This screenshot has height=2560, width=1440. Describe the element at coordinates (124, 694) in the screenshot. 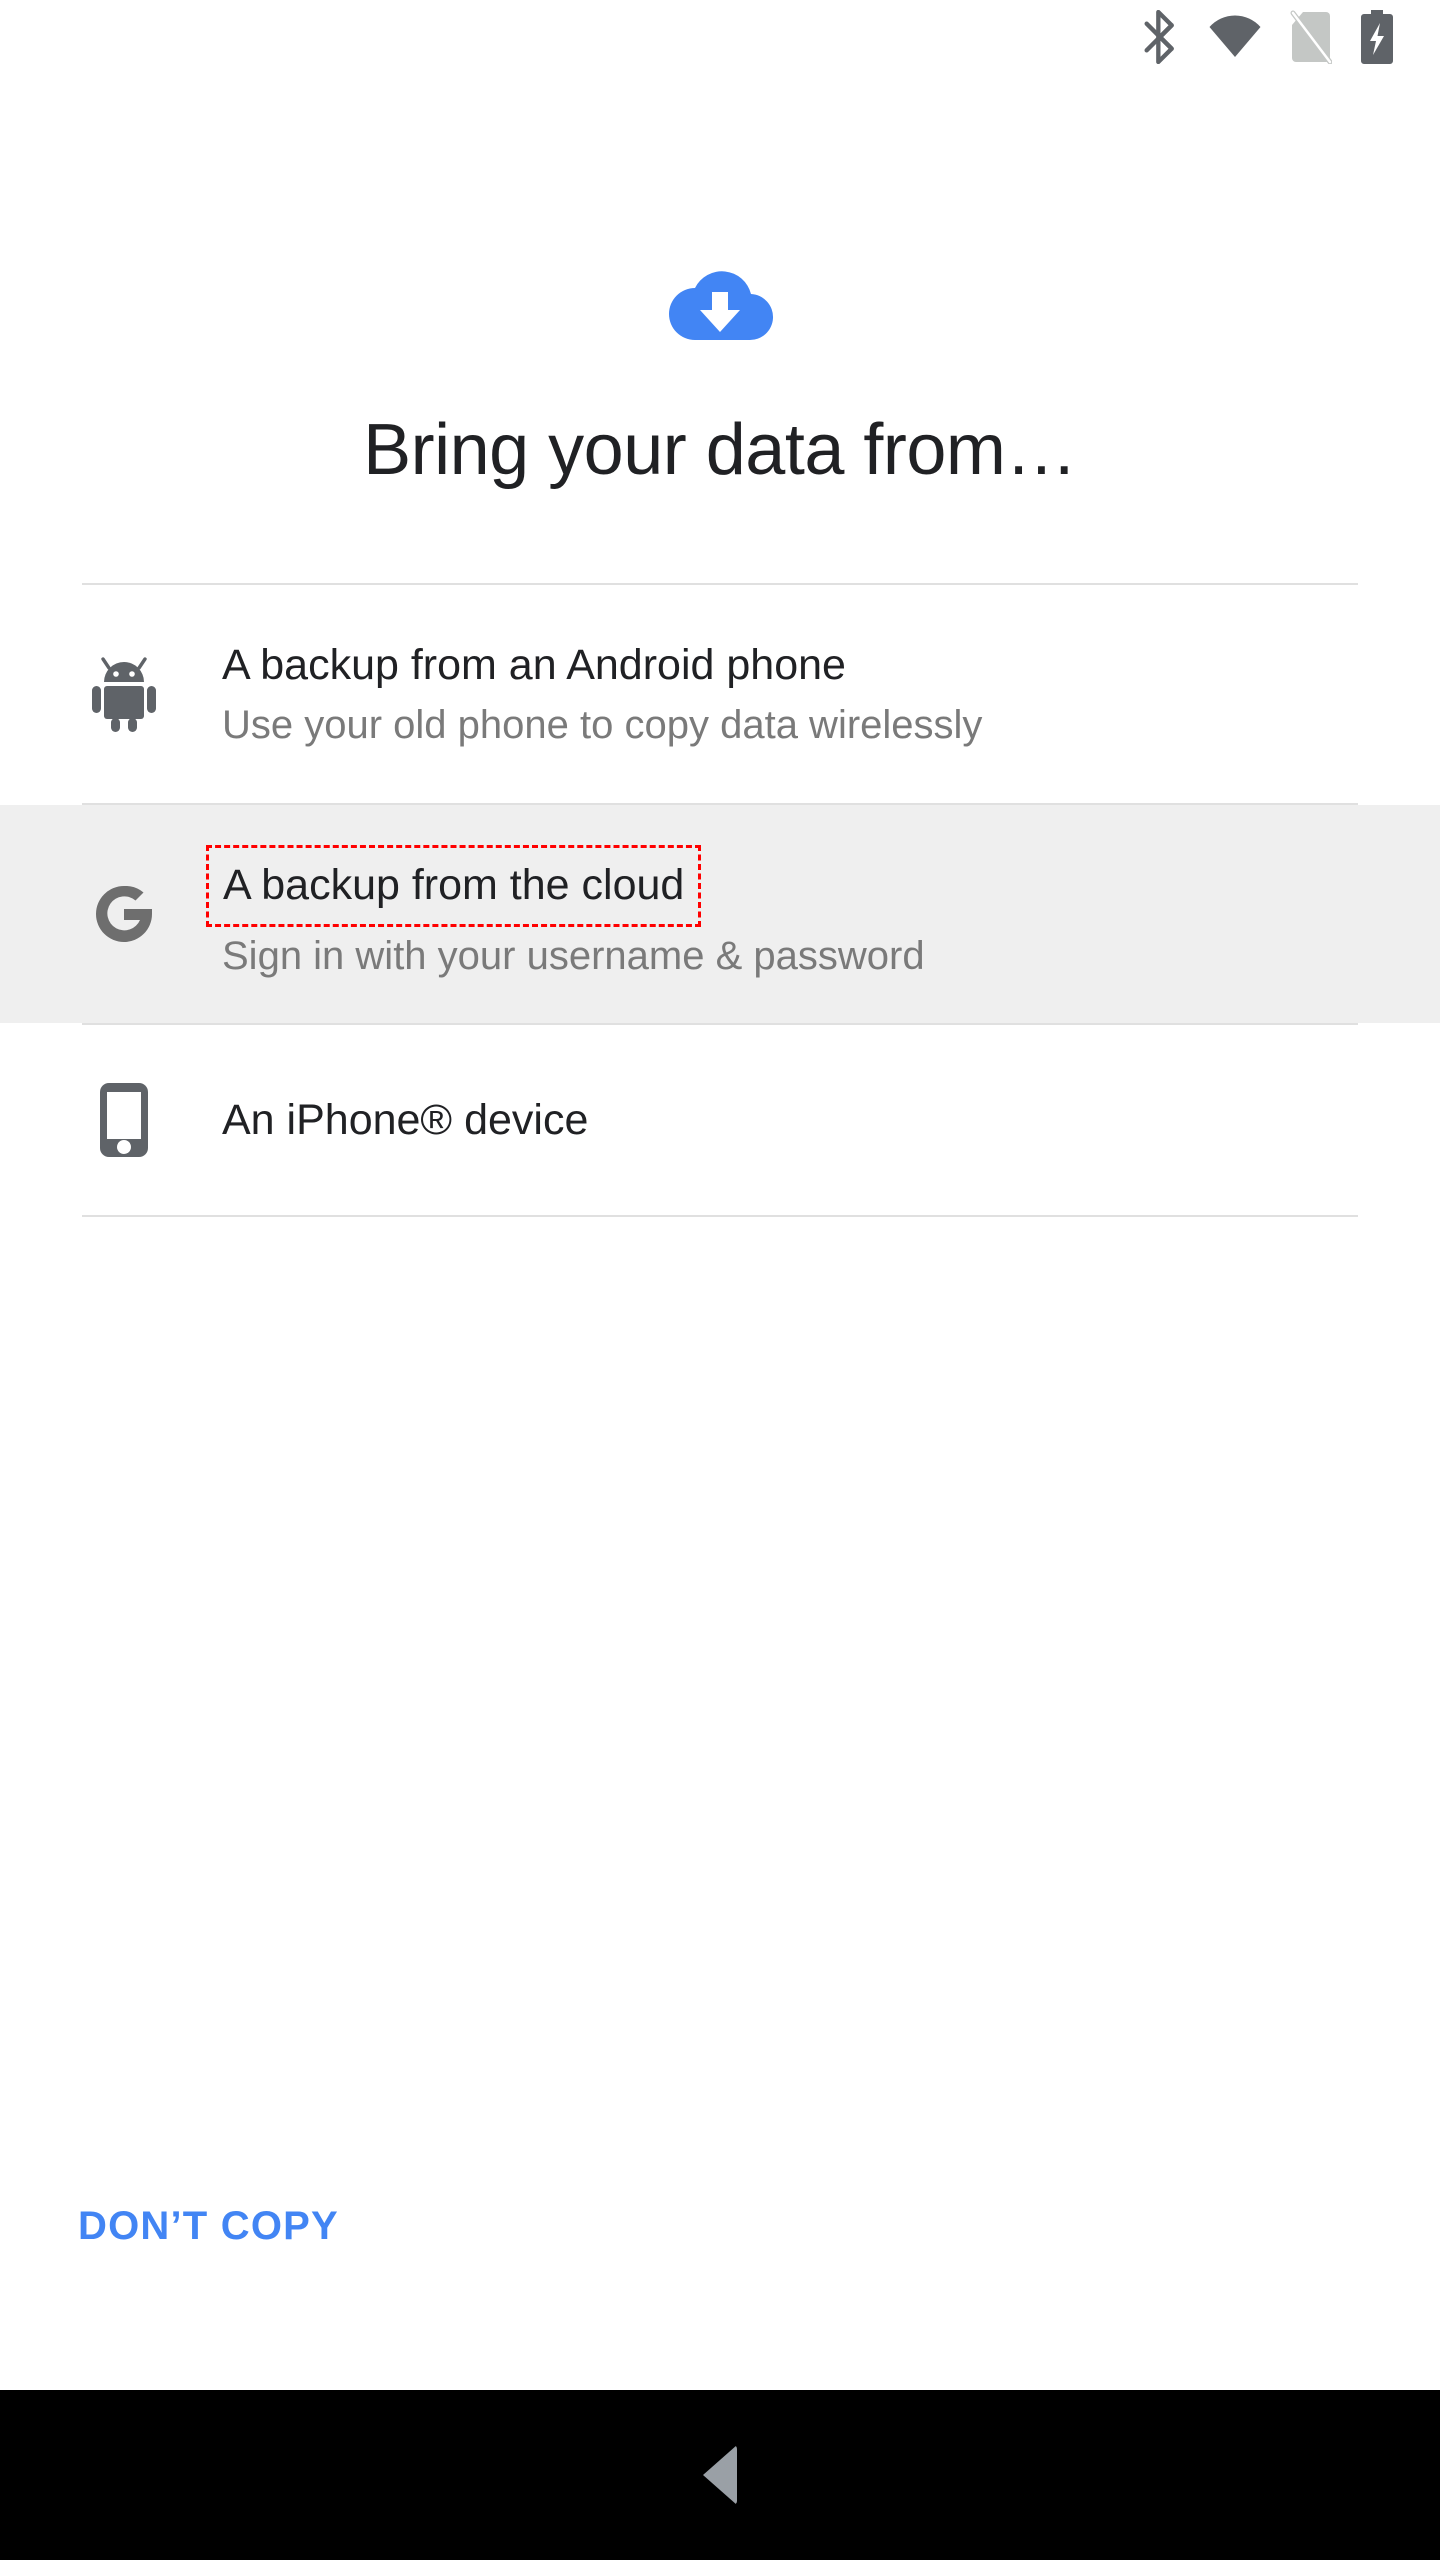

I see `android-robot-icon` at that location.